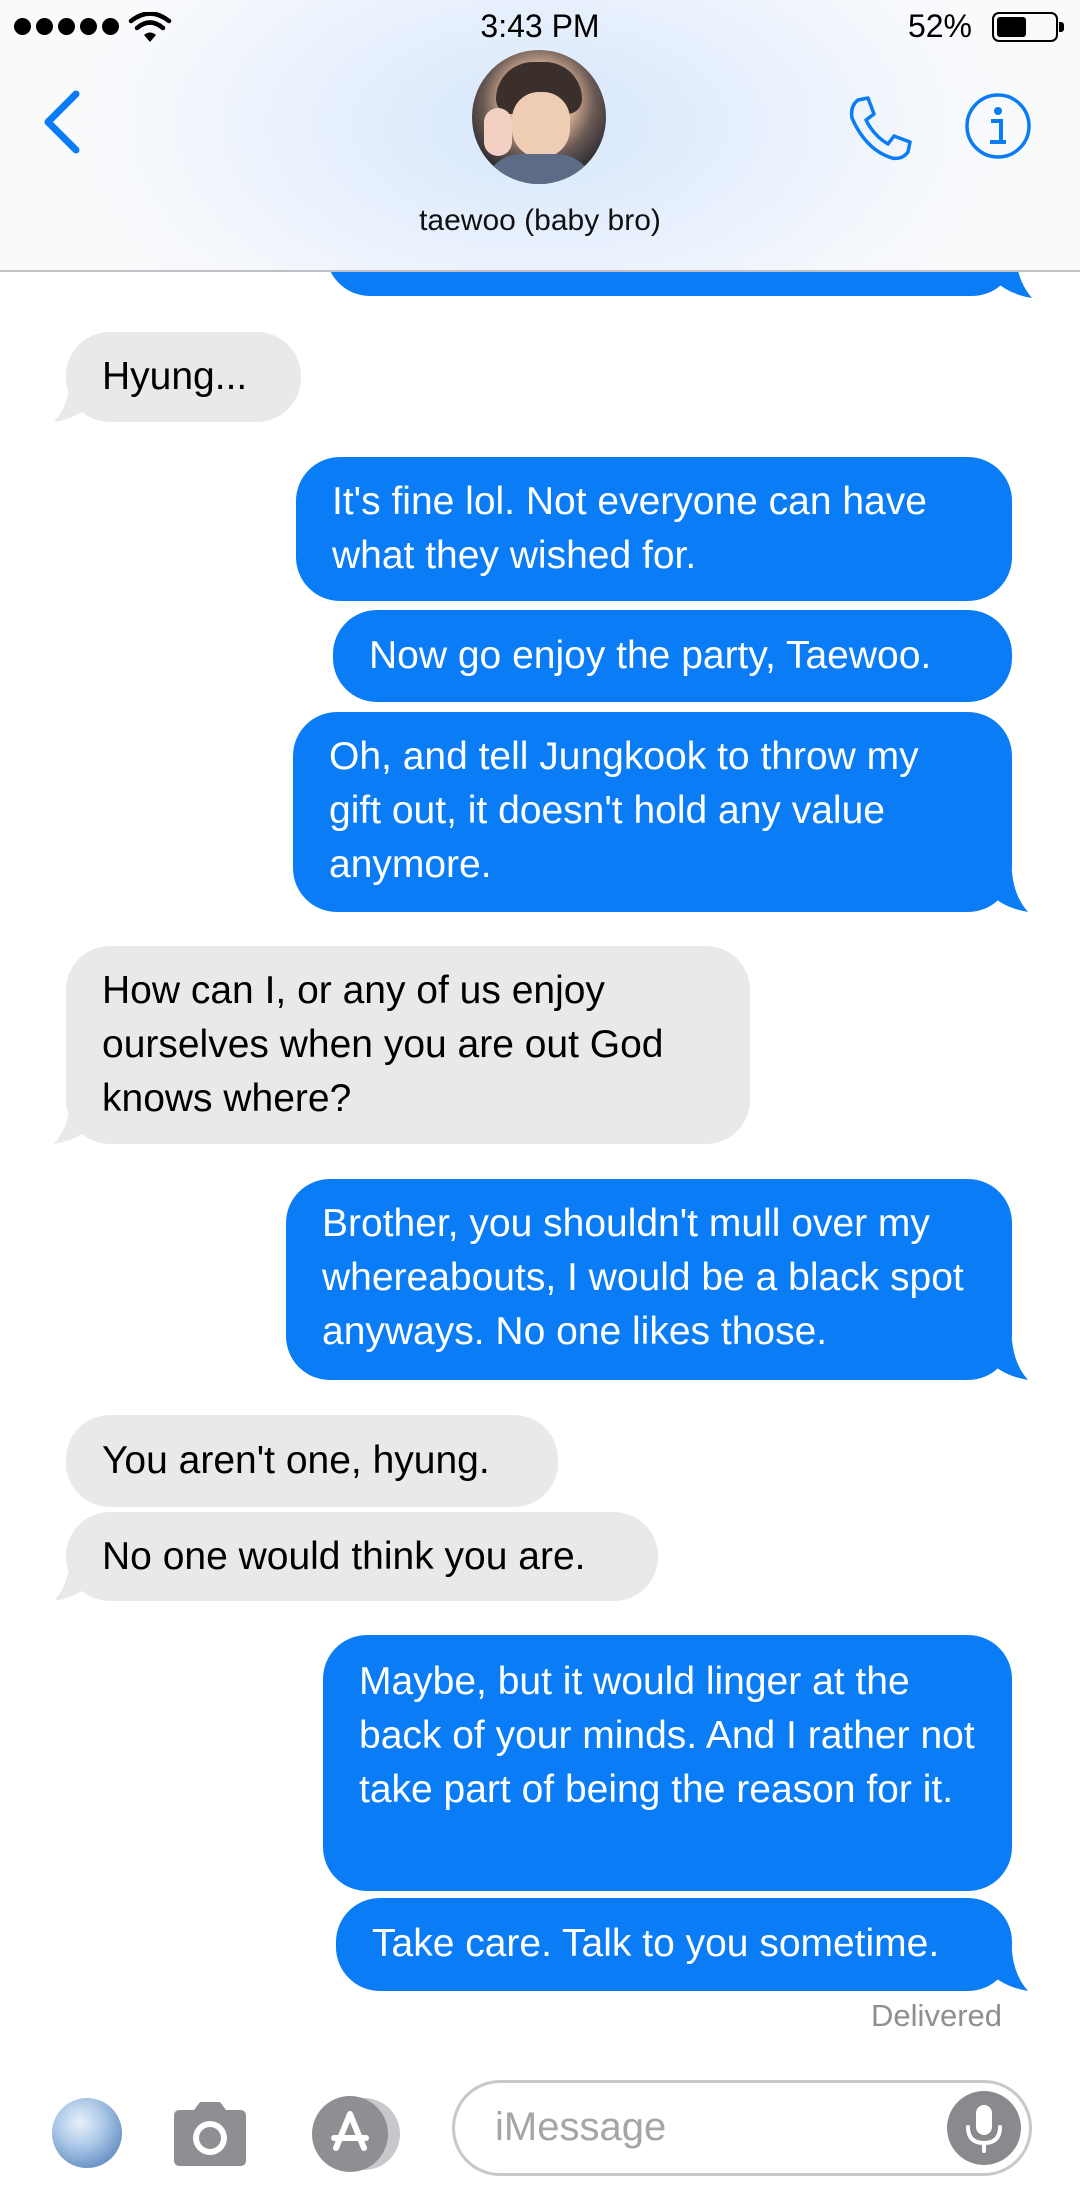 The width and height of the screenshot is (1080, 2190). I want to click on app-store-icon, so click(357, 2134).